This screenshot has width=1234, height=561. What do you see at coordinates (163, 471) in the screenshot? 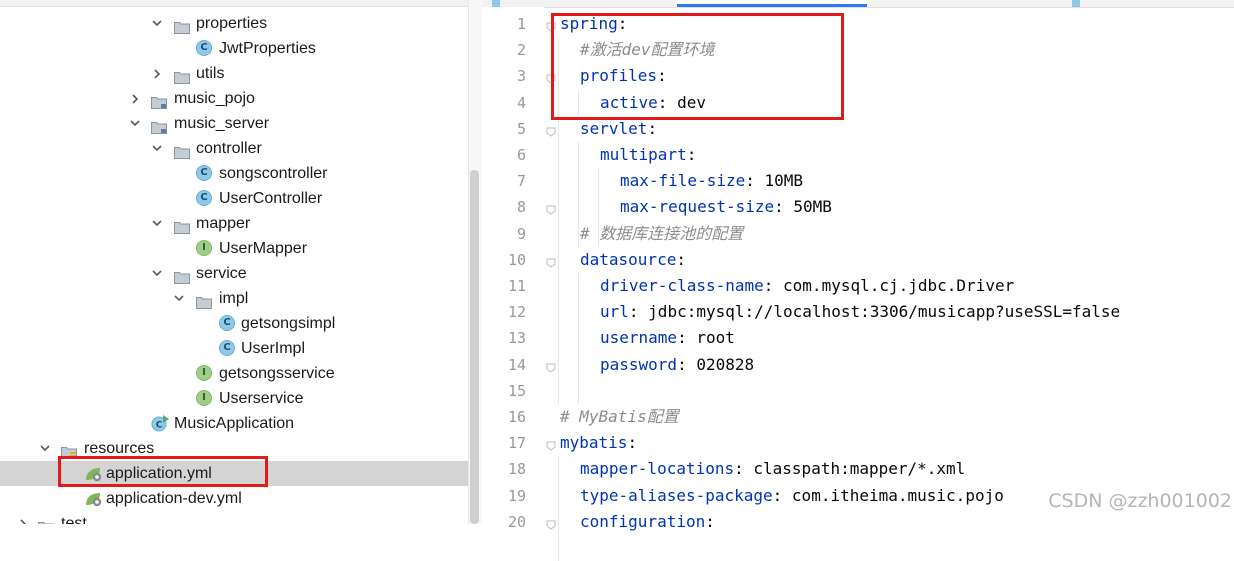
I see `annotation-box-application-yml` at bounding box center [163, 471].